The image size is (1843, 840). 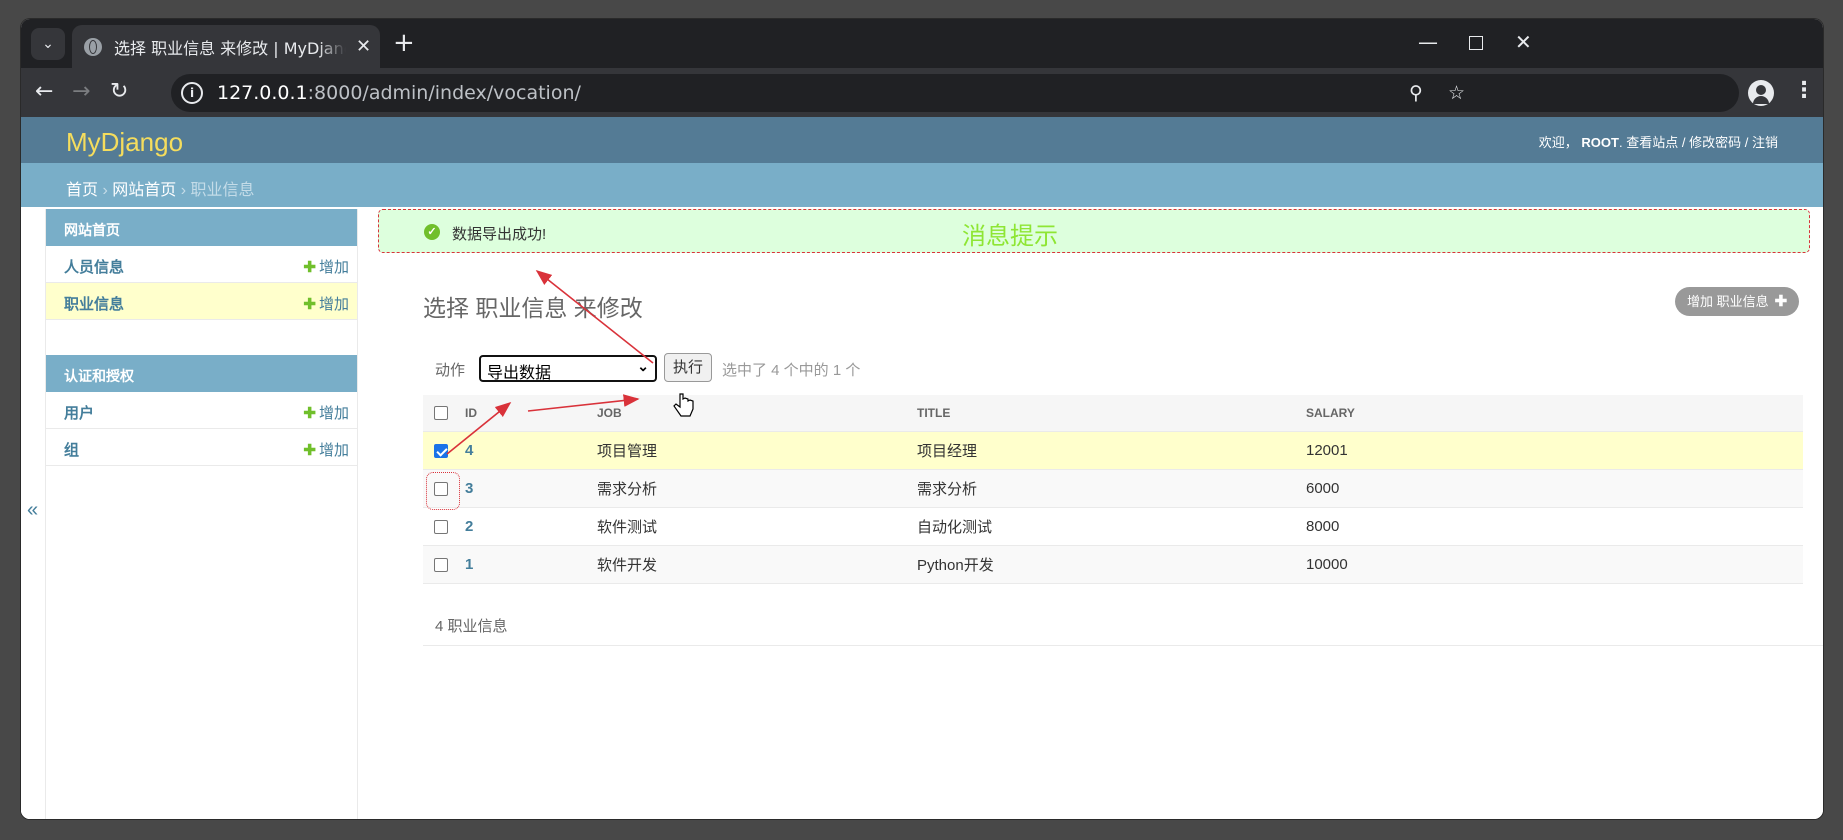 I want to click on title-cell: 需求分析, so click(x=1111, y=488).